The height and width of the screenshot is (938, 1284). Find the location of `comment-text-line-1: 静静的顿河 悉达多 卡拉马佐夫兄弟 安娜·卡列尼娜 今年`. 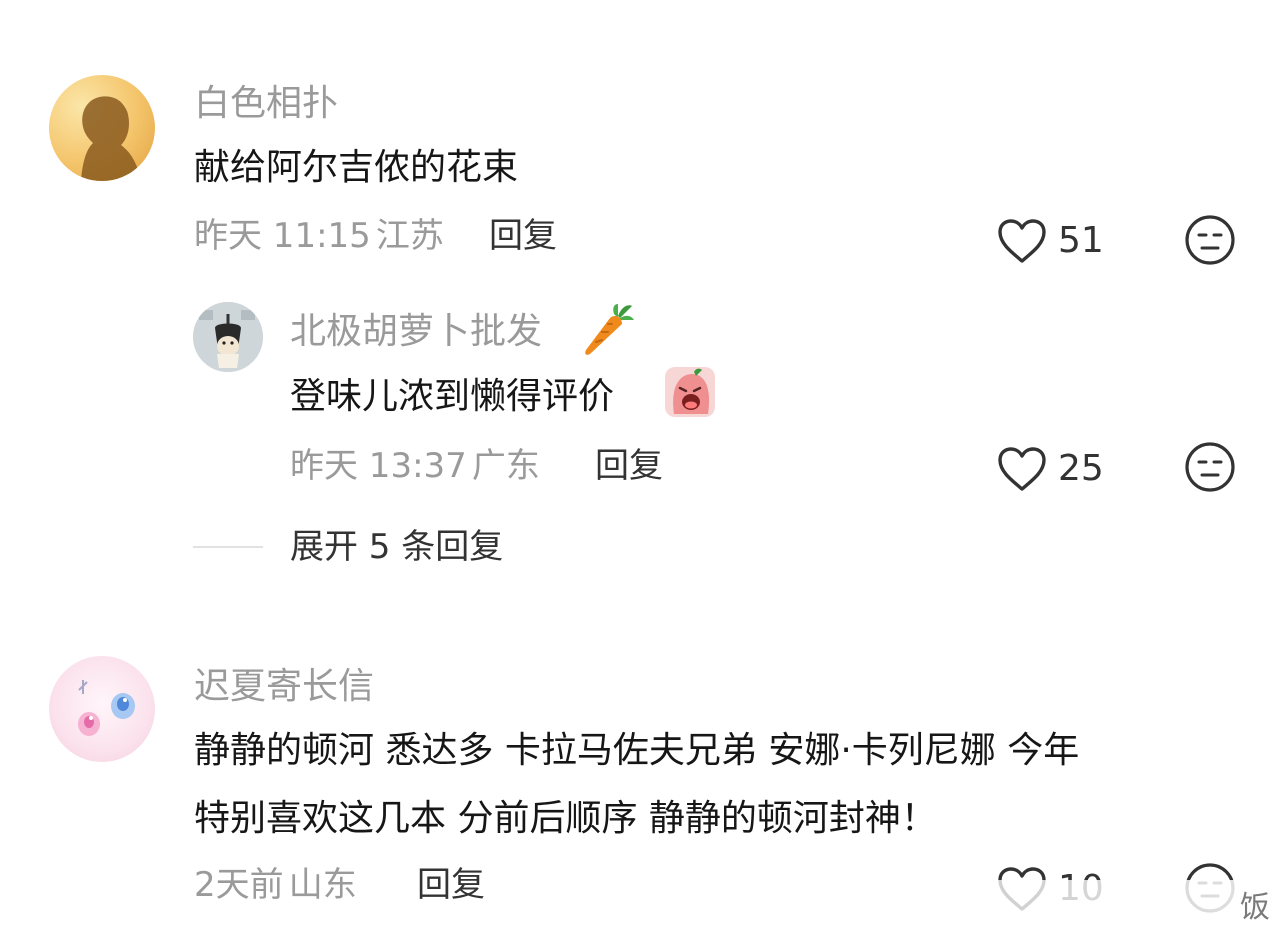

comment-text-line-1: 静静的顿河 悉达多 卡拉马佐夫兄弟 安娜·卡列尼娜 今年 is located at coordinates (637, 750).